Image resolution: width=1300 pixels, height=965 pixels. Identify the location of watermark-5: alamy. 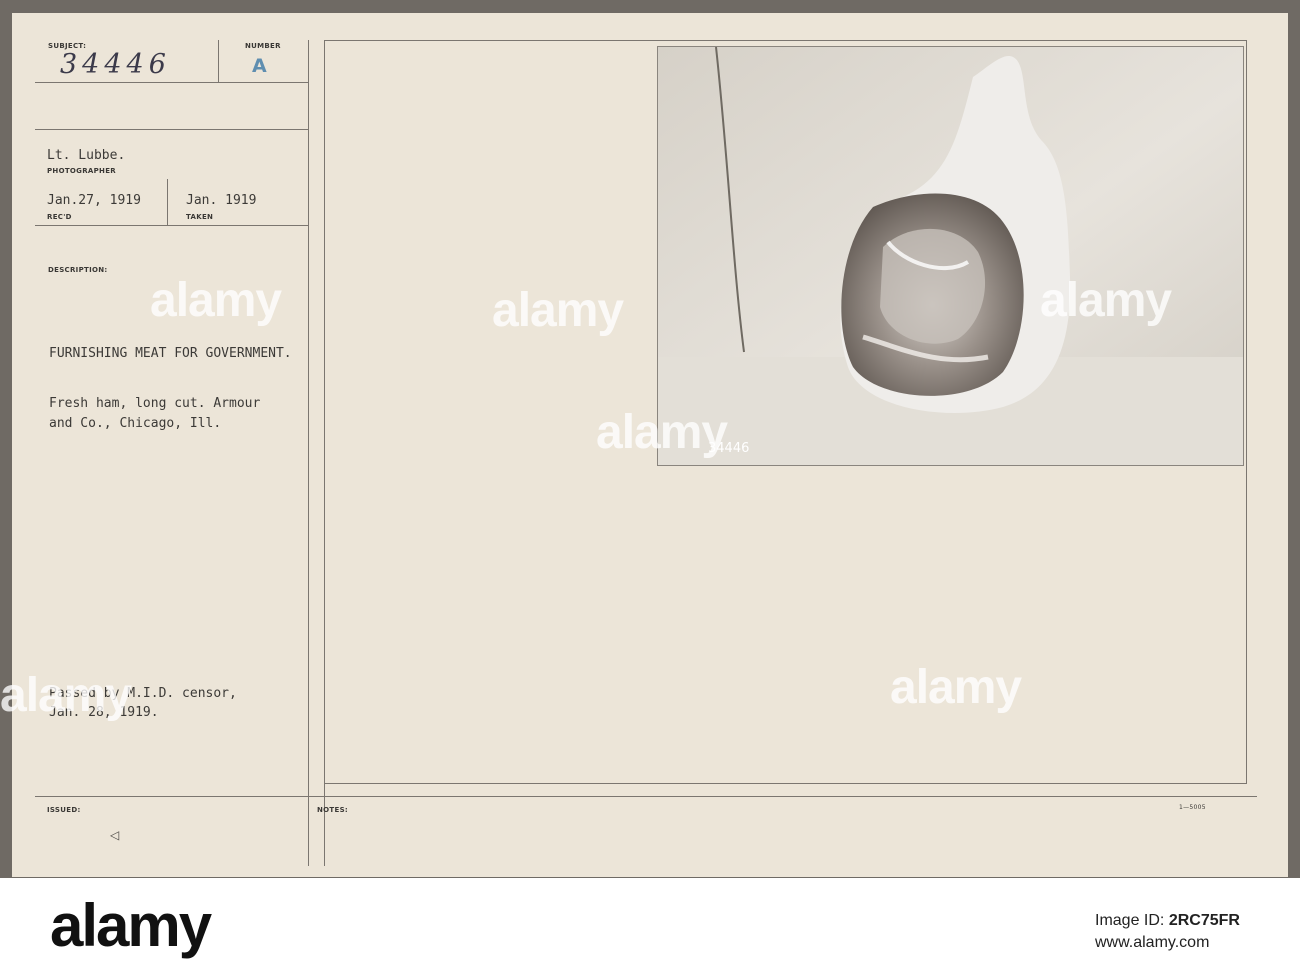
(66, 695).